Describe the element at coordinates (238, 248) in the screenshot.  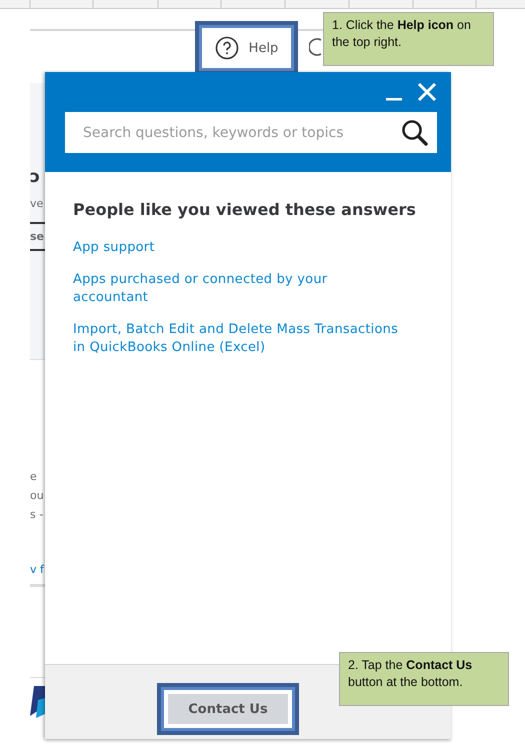
I see `answer-link: App support` at that location.